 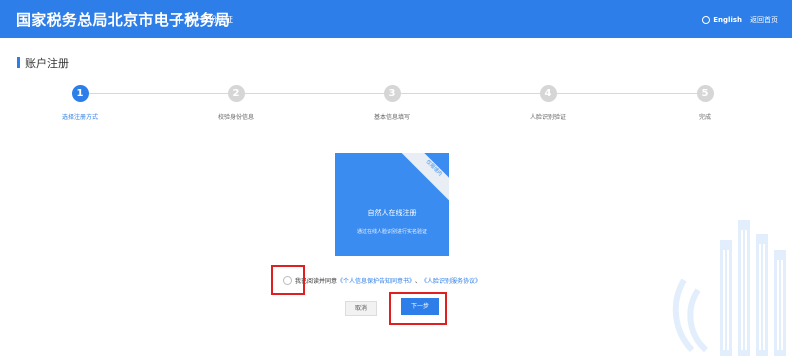 What do you see at coordinates (235, 117) in the screenshot?
I see `step-label: 校验身份信息` at bounding box center [235, 117].